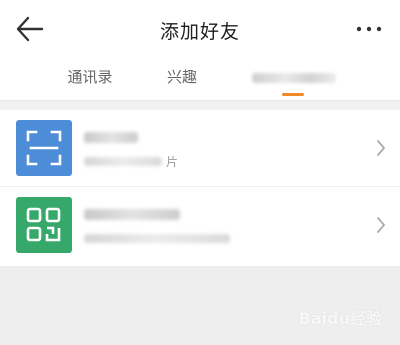 The height and width of the screenshot is (345, 400). Describe the element at coordinates (44, 148) in the screenshot. I see `scan-icon` at that location.